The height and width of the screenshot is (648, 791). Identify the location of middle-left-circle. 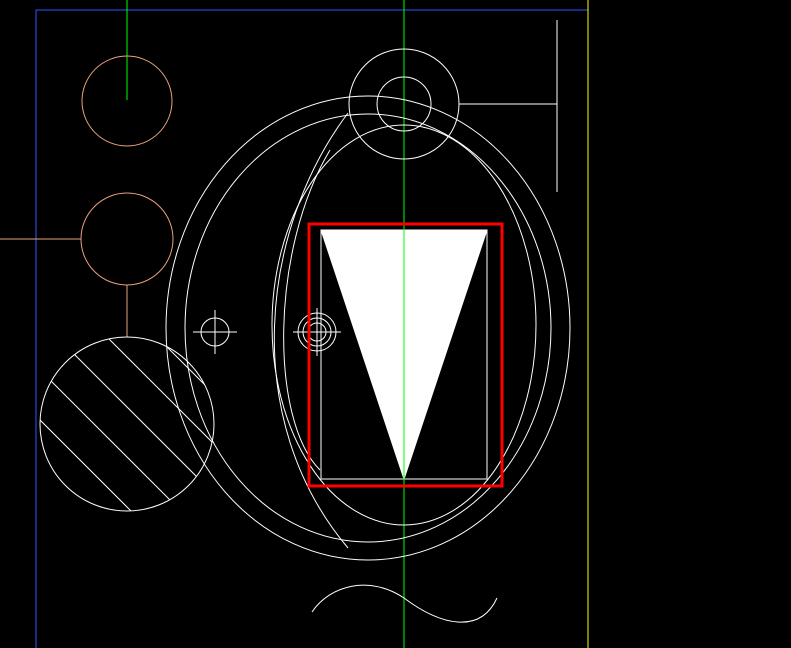
(127, 239).